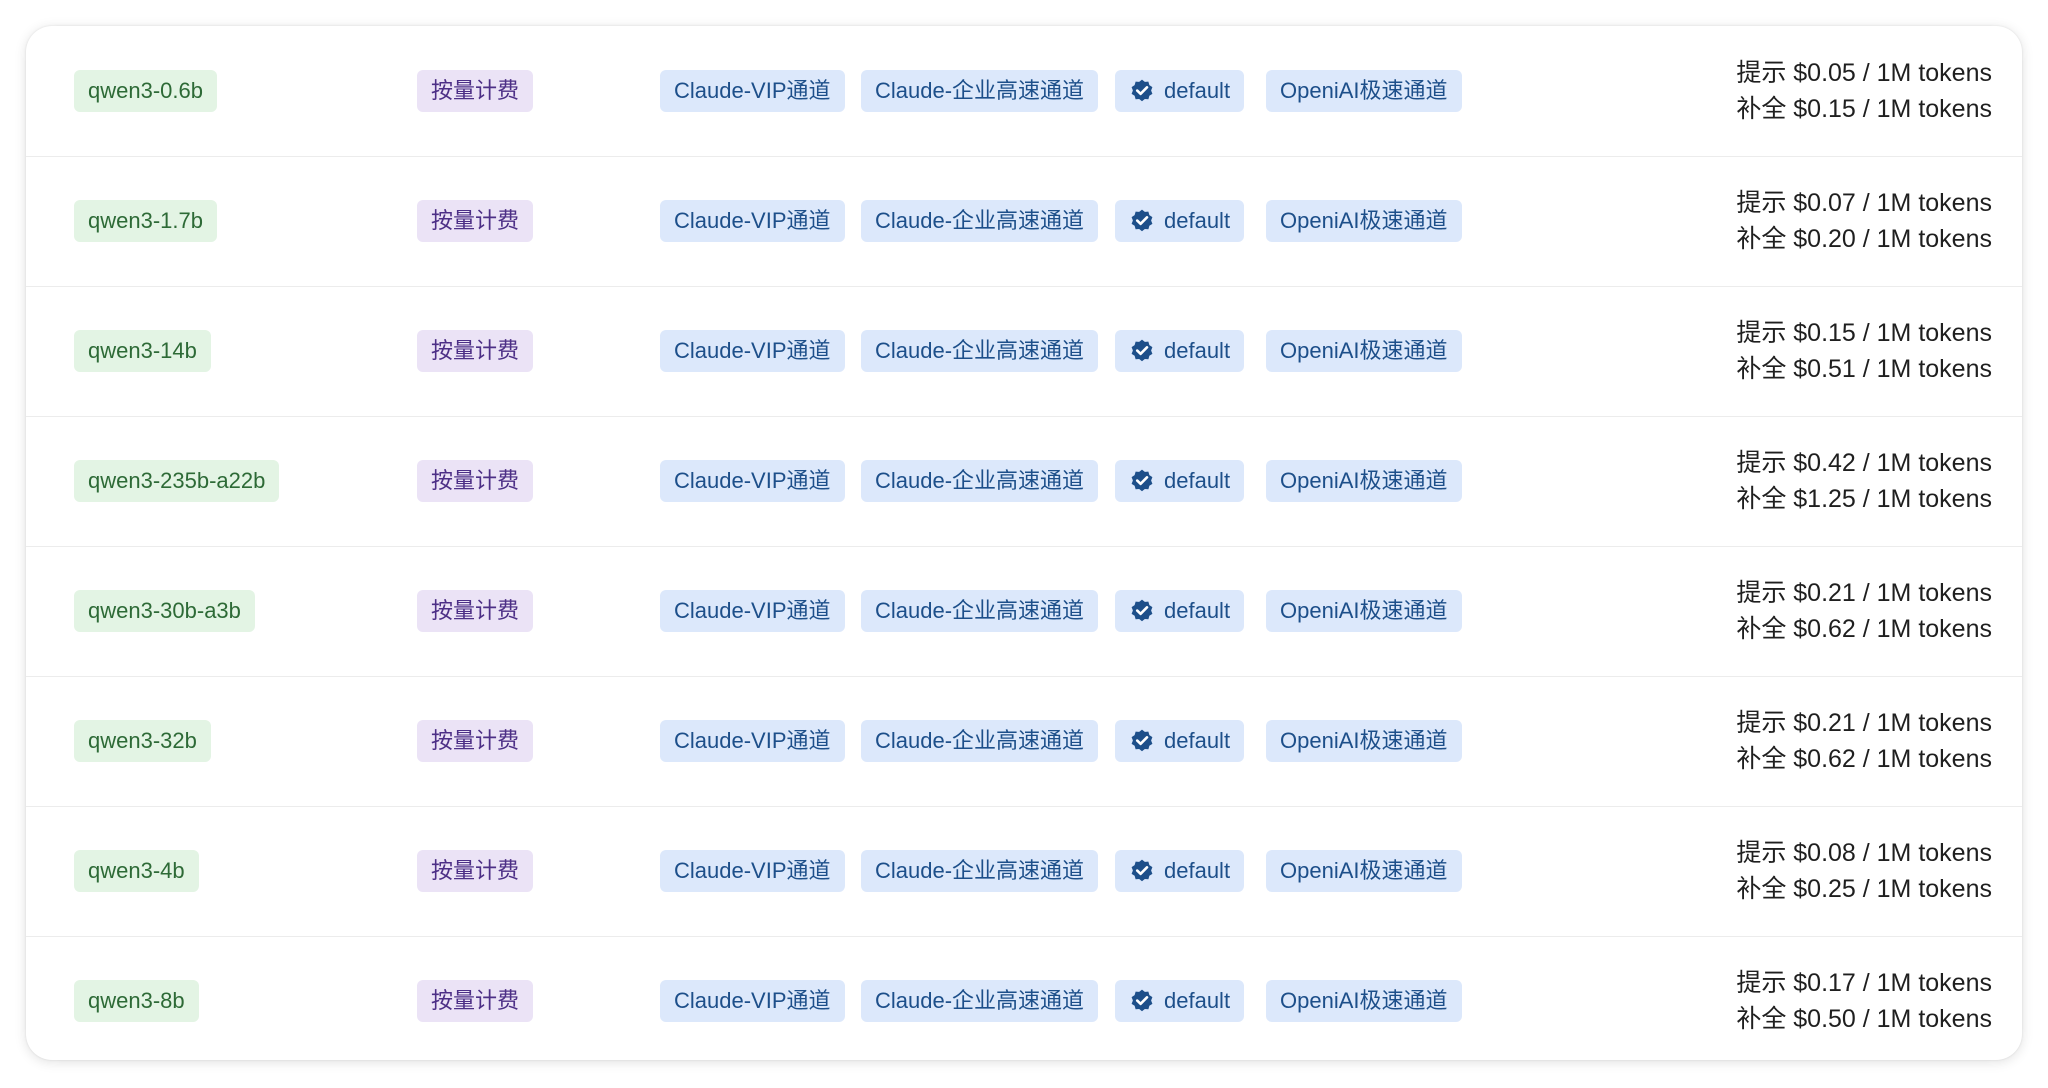 The image size is (2048, 1088). What do you see at coordinates (1864, 239) in the screenshot?
I see `completion-price: 补全 $0.20 / 1M tokens` at bounding box center [1864, 239].